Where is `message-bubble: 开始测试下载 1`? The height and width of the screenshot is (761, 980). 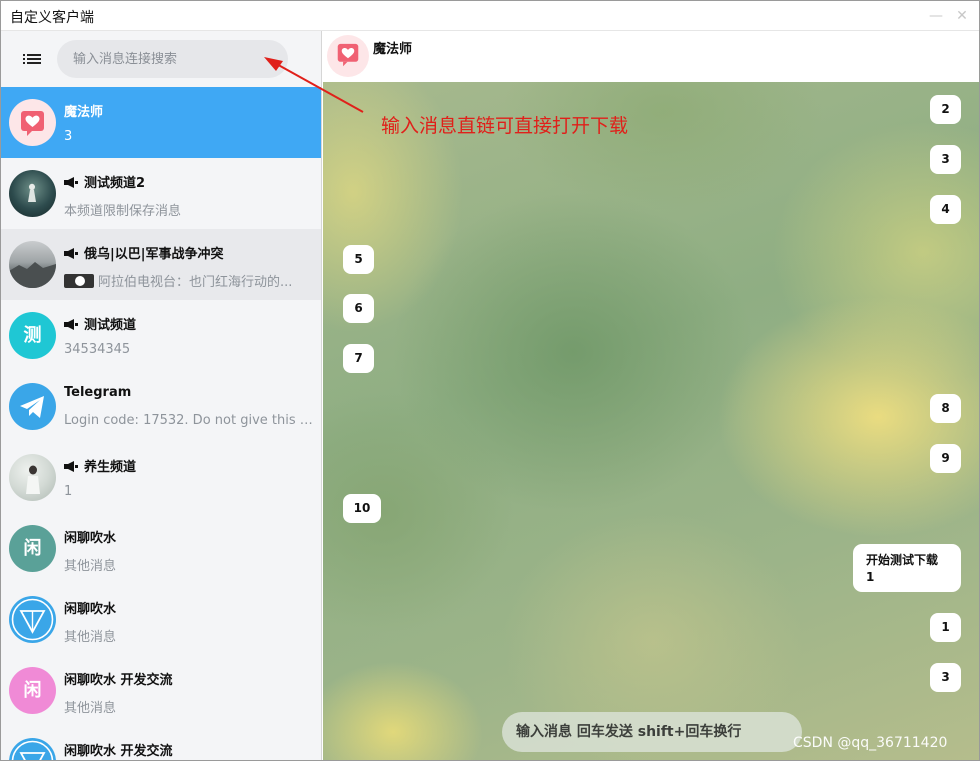 message-bubble: 开始测试下载 1 is located at coordinates (907, 568).